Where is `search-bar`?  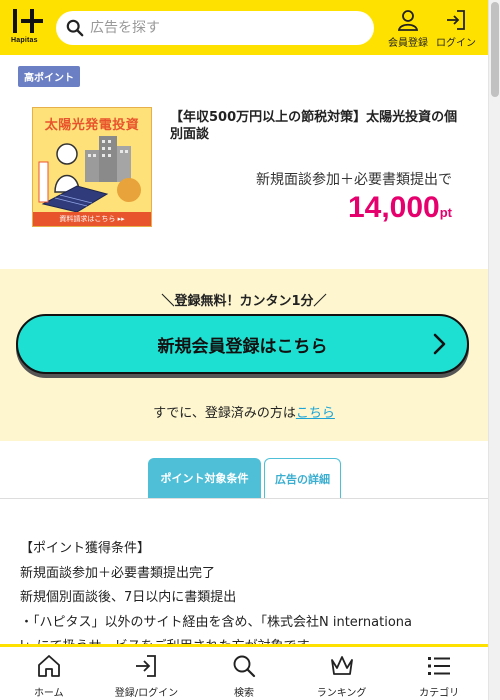 search-bar is located at coordinates (215, 28).